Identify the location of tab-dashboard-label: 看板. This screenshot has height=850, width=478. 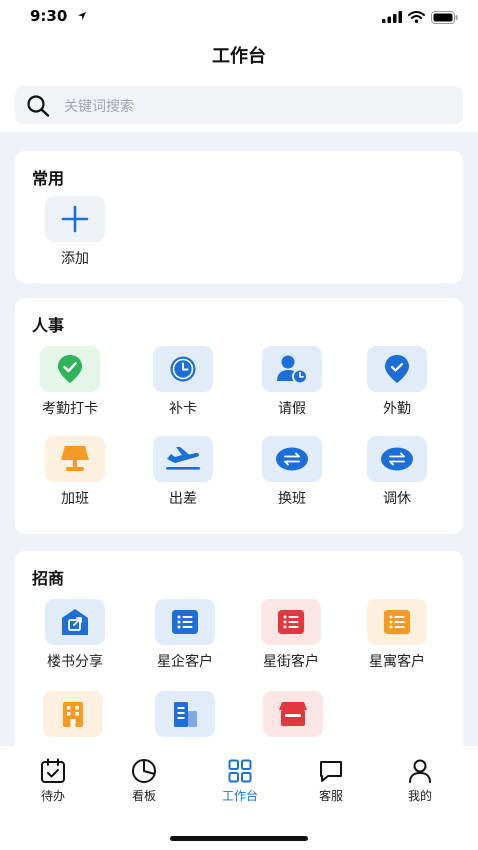
(143, 796).